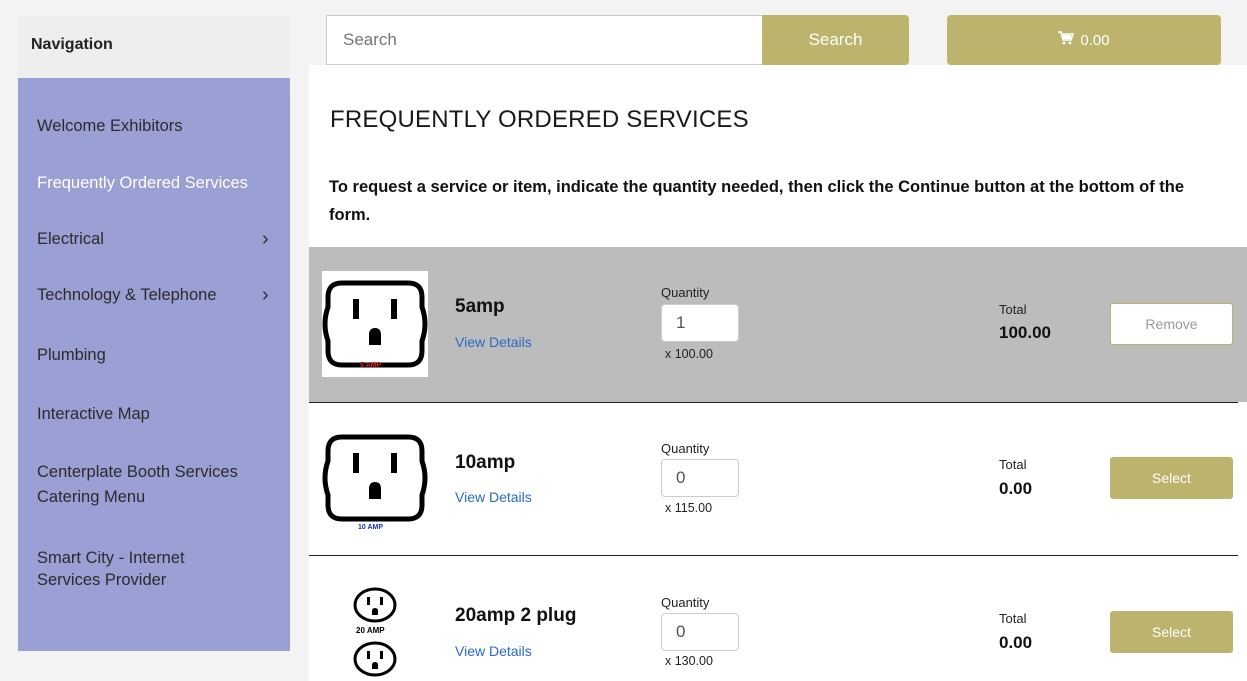 The image size is (1247, 681). What do you see at coordinates (1025, 332) in the screenshot?
I see `total-value: 100.00` at bounding box center [1025, 332].